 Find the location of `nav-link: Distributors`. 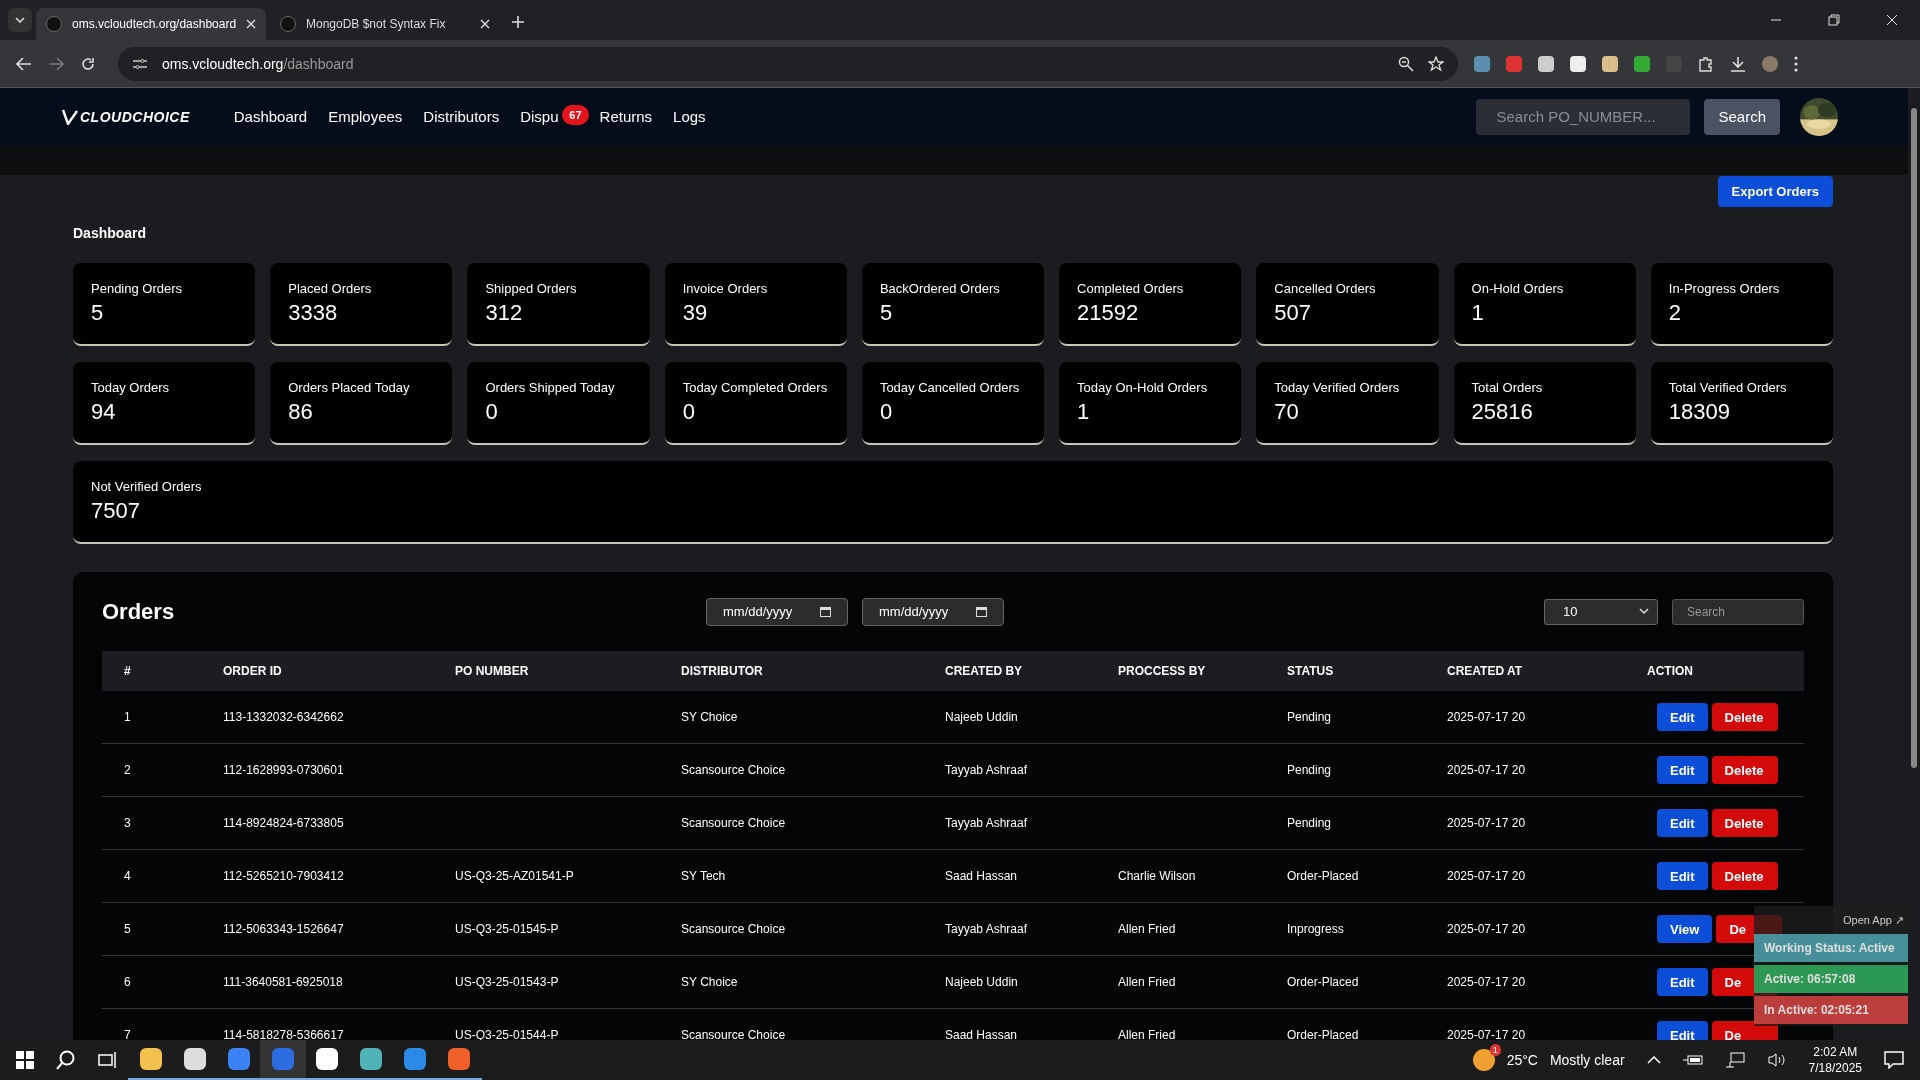

nav-link: Distributors is located at coordinates (461, 116).